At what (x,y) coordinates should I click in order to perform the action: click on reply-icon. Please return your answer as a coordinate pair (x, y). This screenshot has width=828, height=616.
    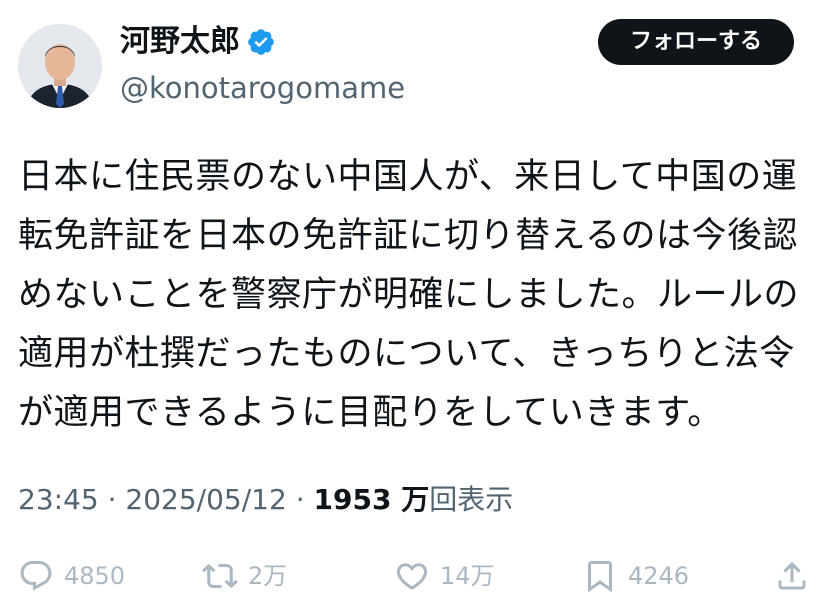
    Looking at the image, I should click on (36, 576).